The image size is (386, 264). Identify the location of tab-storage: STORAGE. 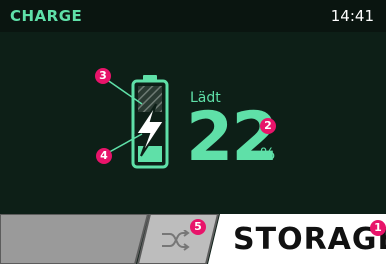
(300, 239).